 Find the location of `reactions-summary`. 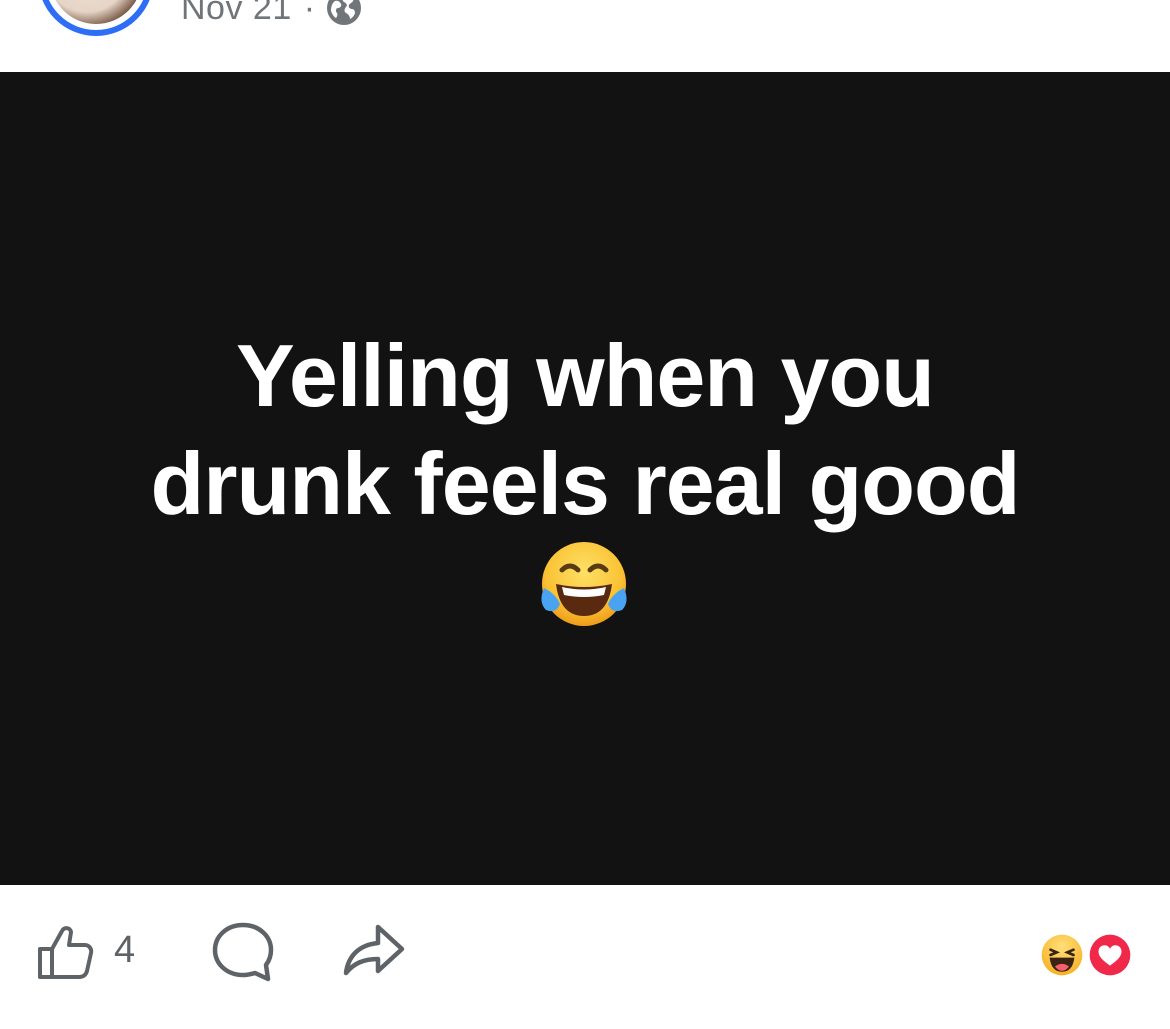

reactions-summary is located at coordinates (1086, 955).